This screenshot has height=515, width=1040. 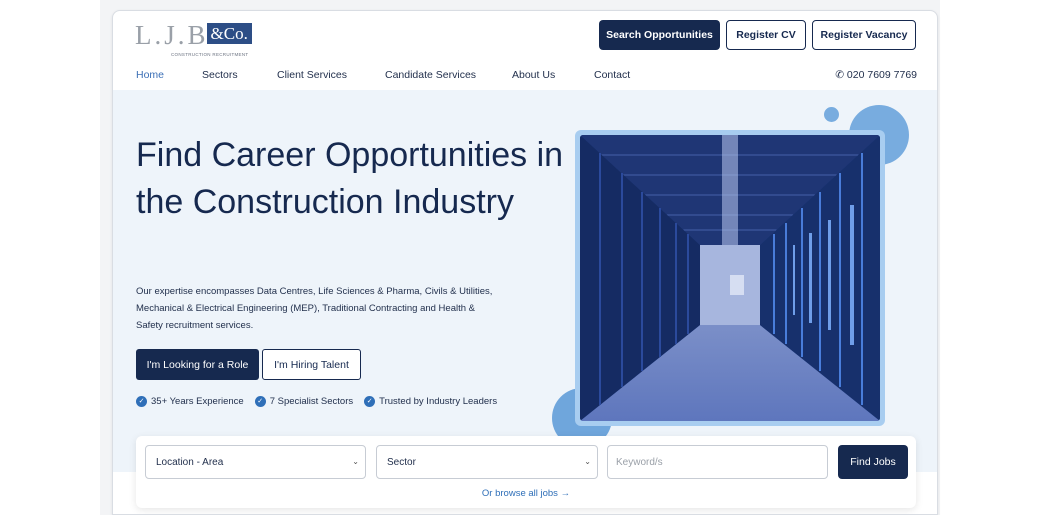 I want to click on nav-client-services: Client Services, so click(x=312, y=75).